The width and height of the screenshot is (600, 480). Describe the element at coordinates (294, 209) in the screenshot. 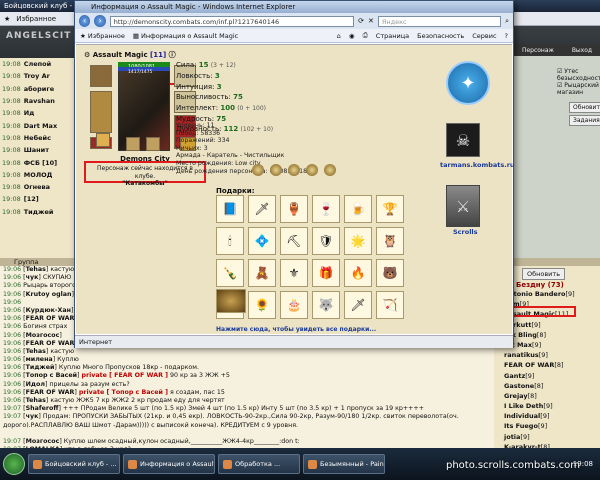

I see `gift-item-icon: 🏺` at that location.